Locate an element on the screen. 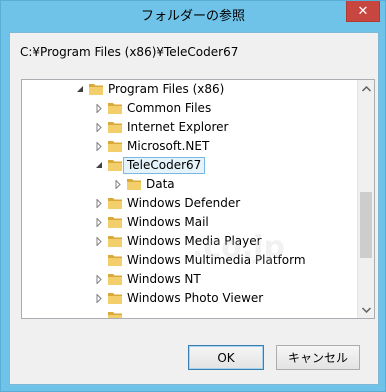 The height and width of the screenshot is (392, 386). scroll-down-icon is located at coordinates (366, 309).